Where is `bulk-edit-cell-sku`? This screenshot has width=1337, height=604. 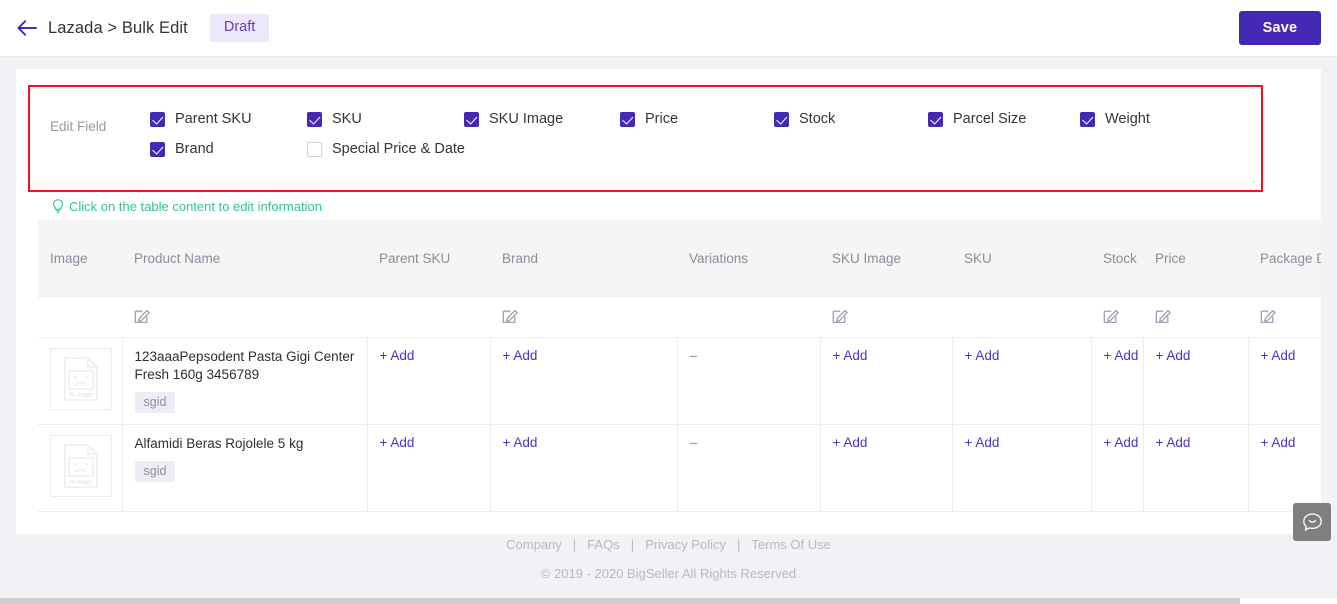 bulk-edit-cell-sku is located at coordinates (1021, 318).